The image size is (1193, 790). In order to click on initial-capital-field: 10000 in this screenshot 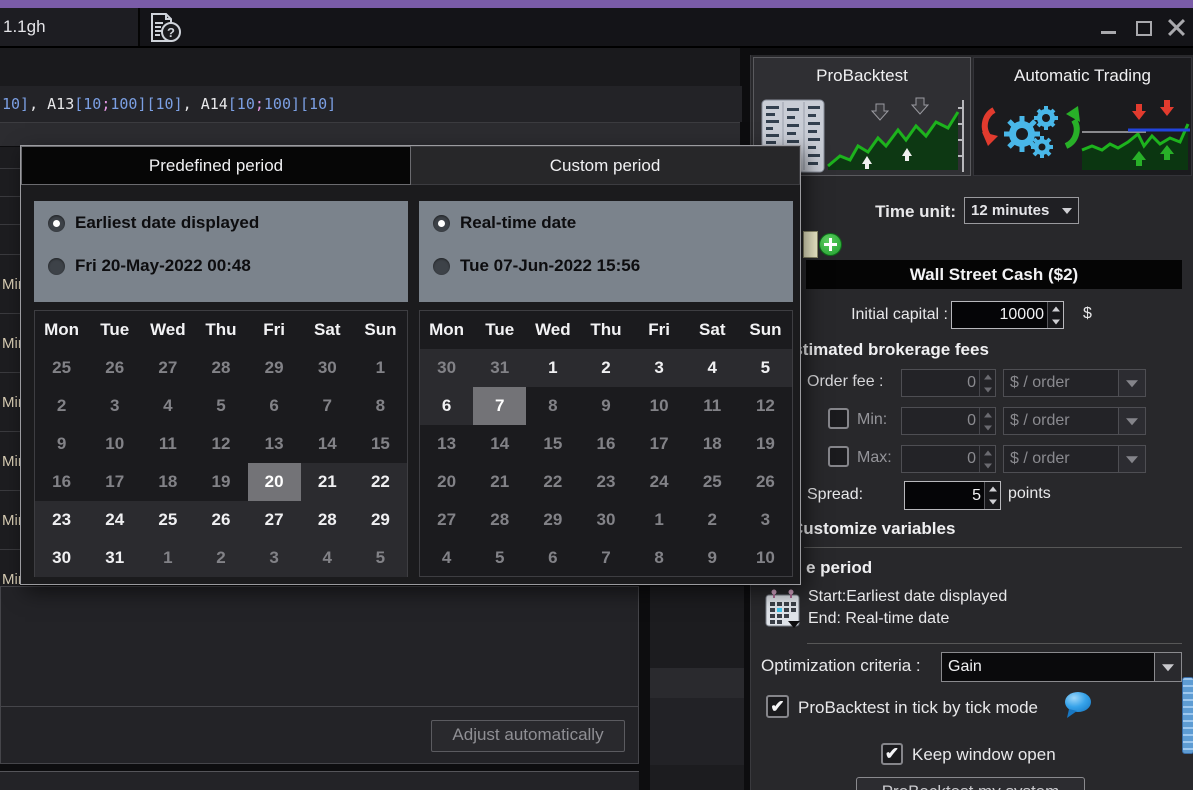, I will do `click(1007, 315)`.